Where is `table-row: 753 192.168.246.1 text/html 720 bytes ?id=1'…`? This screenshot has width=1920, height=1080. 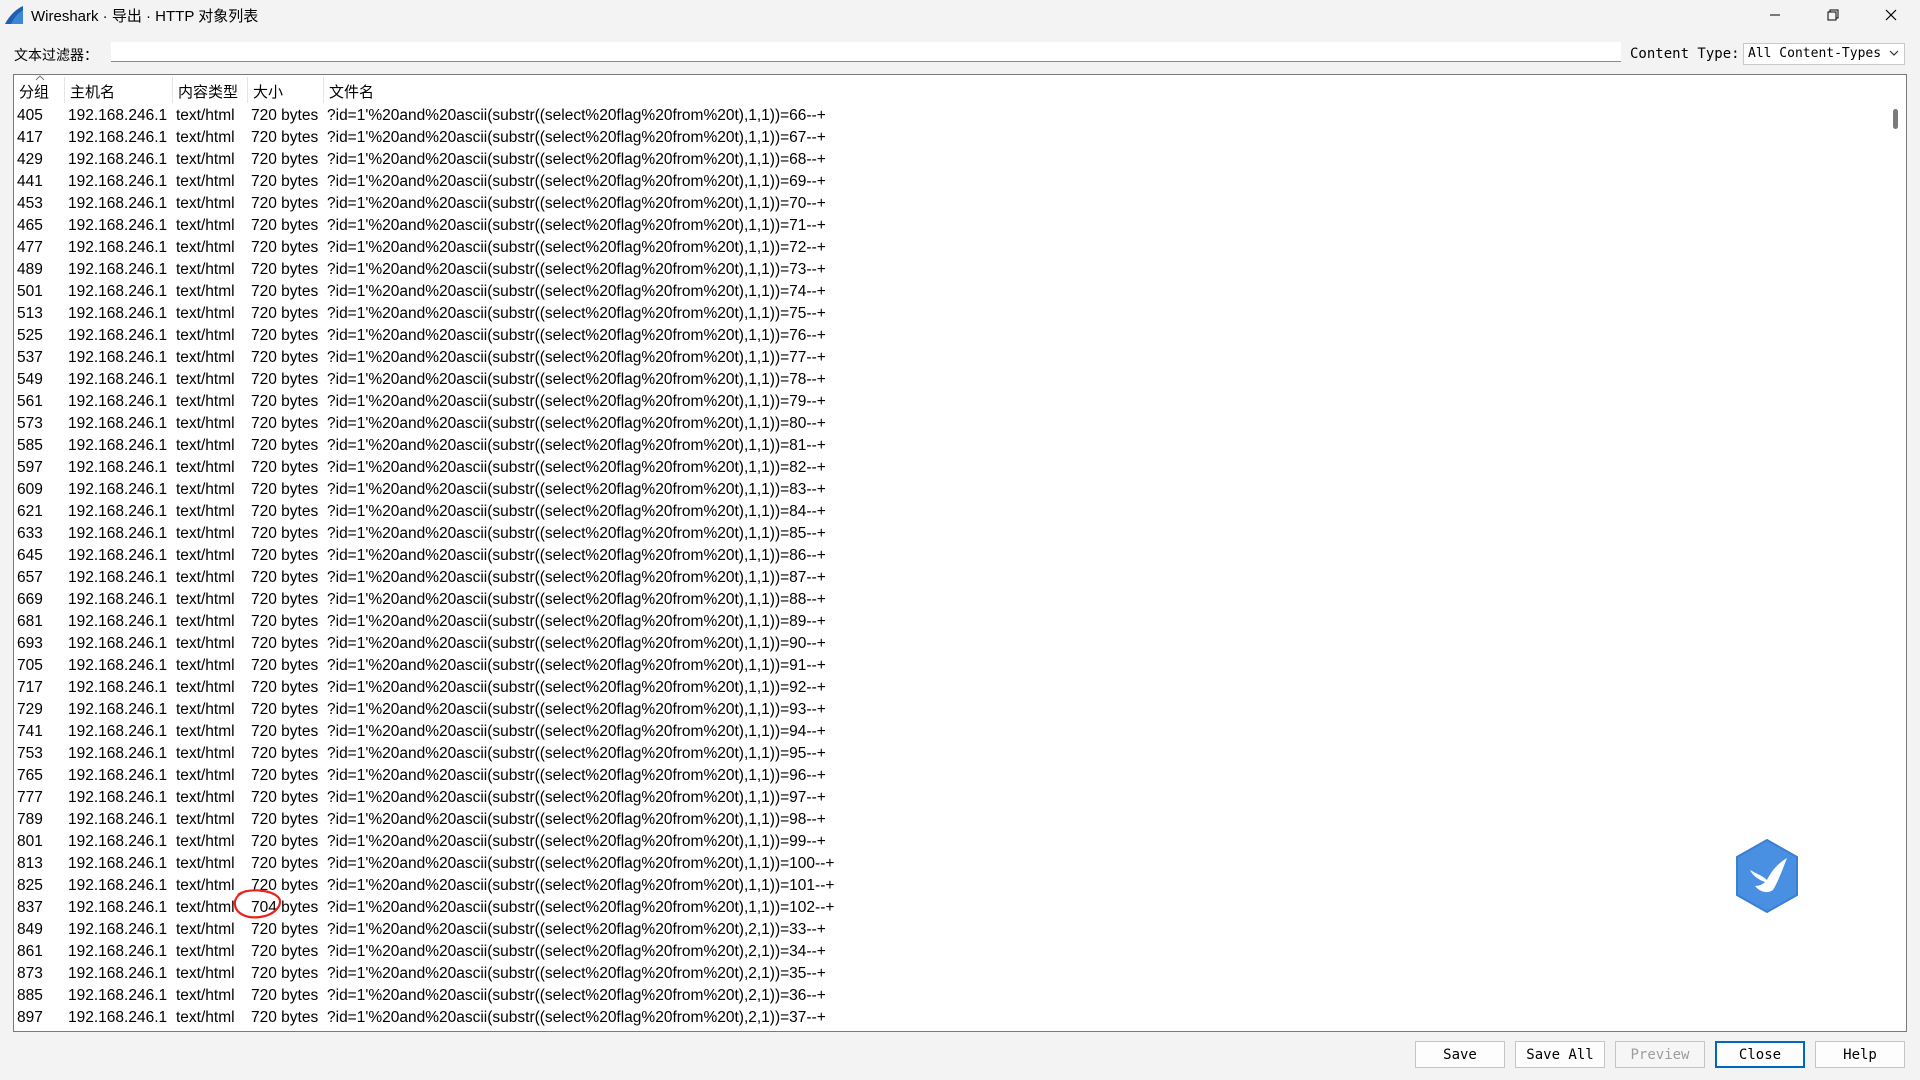 table-row: 753 192.168.246.1 text/html 720 bytes ?id=1'… is located at coordinates (949, 754).